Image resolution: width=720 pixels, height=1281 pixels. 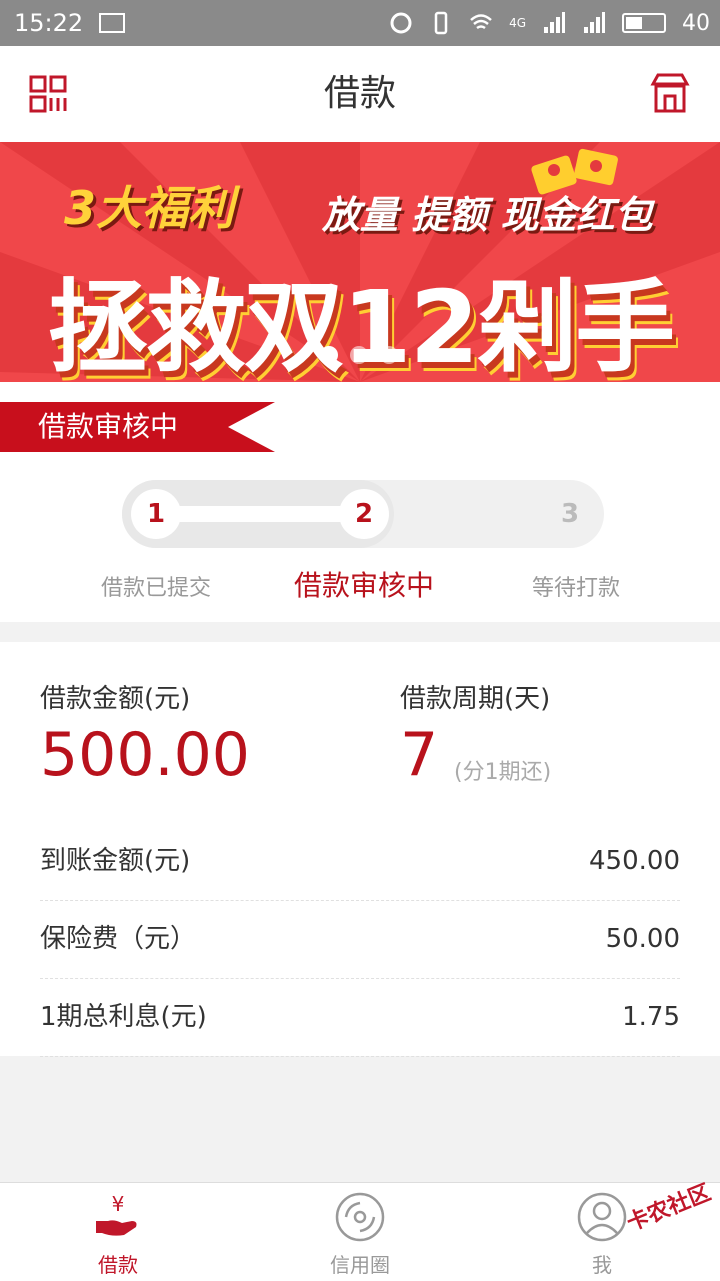 What do you see at coordinates (651, 1017) in the screenshot?
I see `detail-value: 1.75` at bounding box center [651, 1017].